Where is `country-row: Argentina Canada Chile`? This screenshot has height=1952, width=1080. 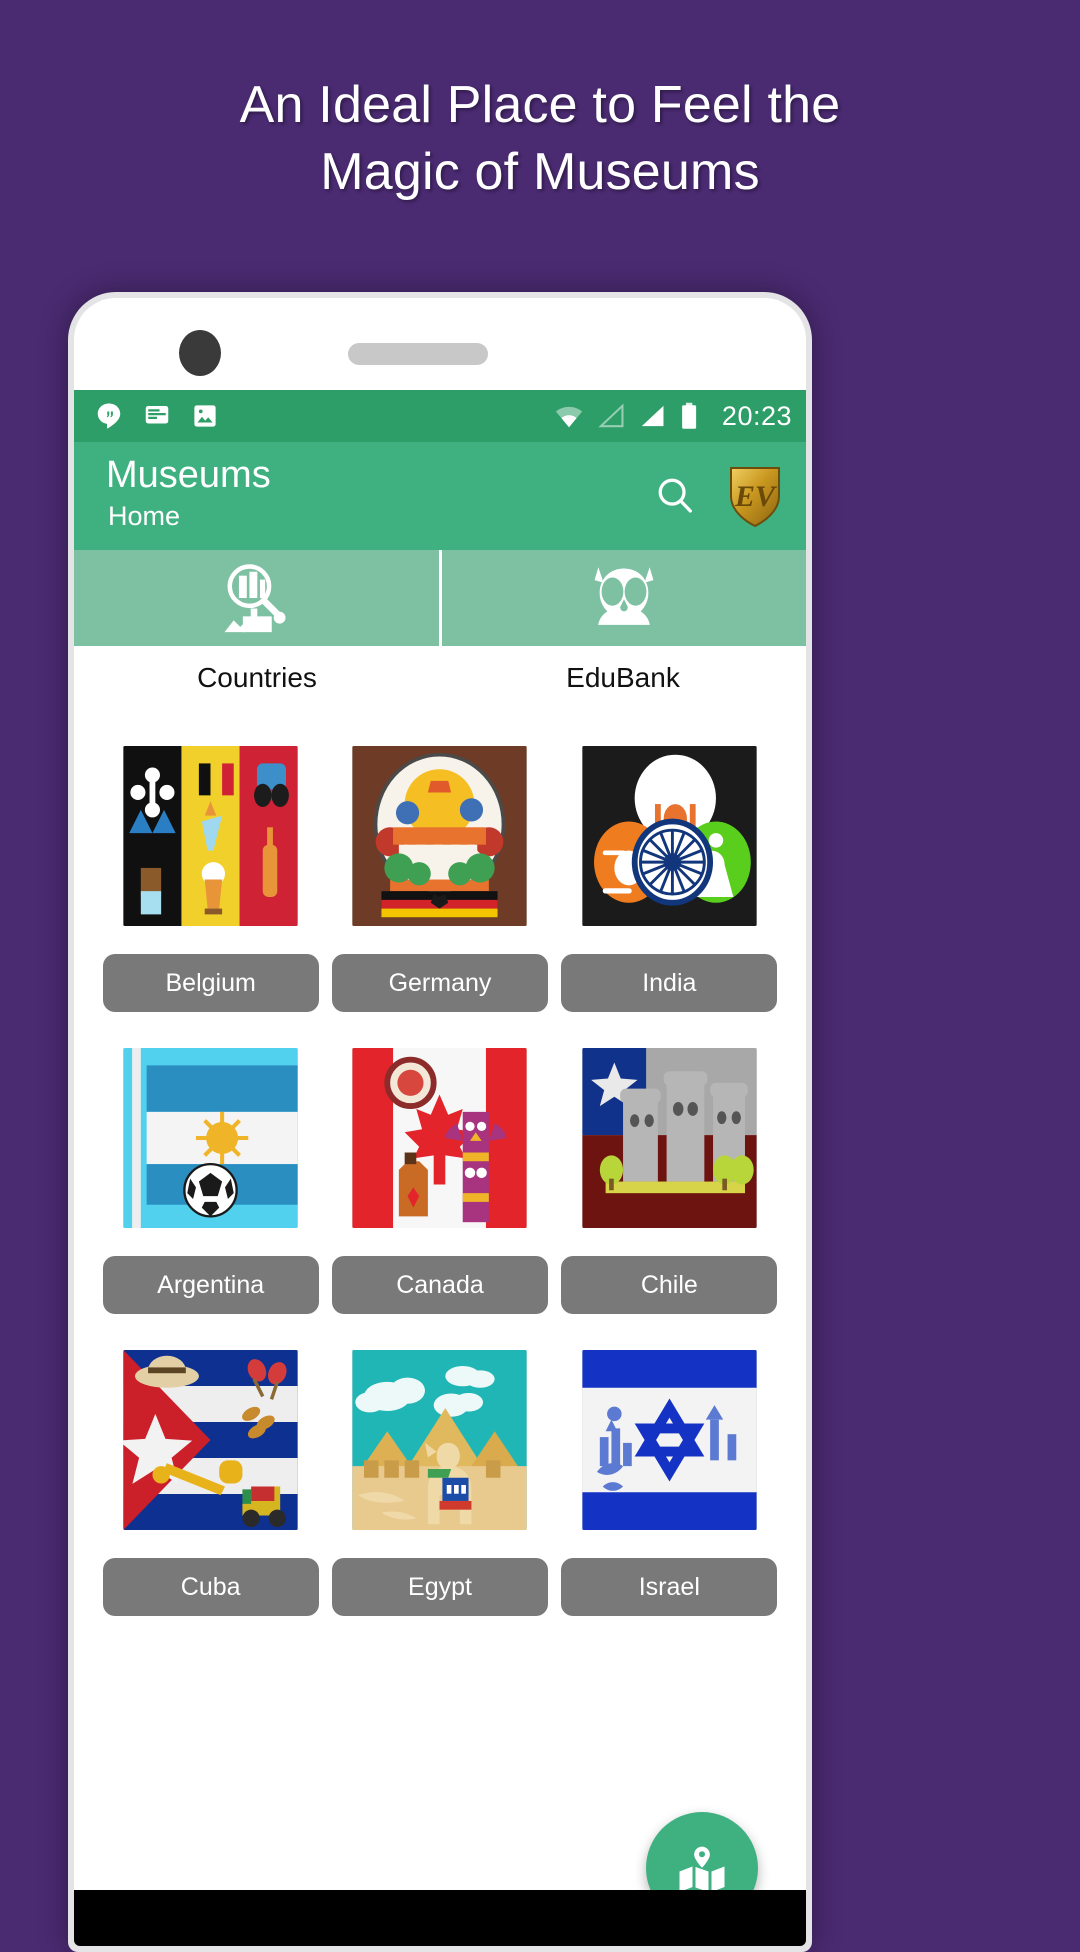
country-row: Argentina Canada Chile is located at coordinates (440, 1163).